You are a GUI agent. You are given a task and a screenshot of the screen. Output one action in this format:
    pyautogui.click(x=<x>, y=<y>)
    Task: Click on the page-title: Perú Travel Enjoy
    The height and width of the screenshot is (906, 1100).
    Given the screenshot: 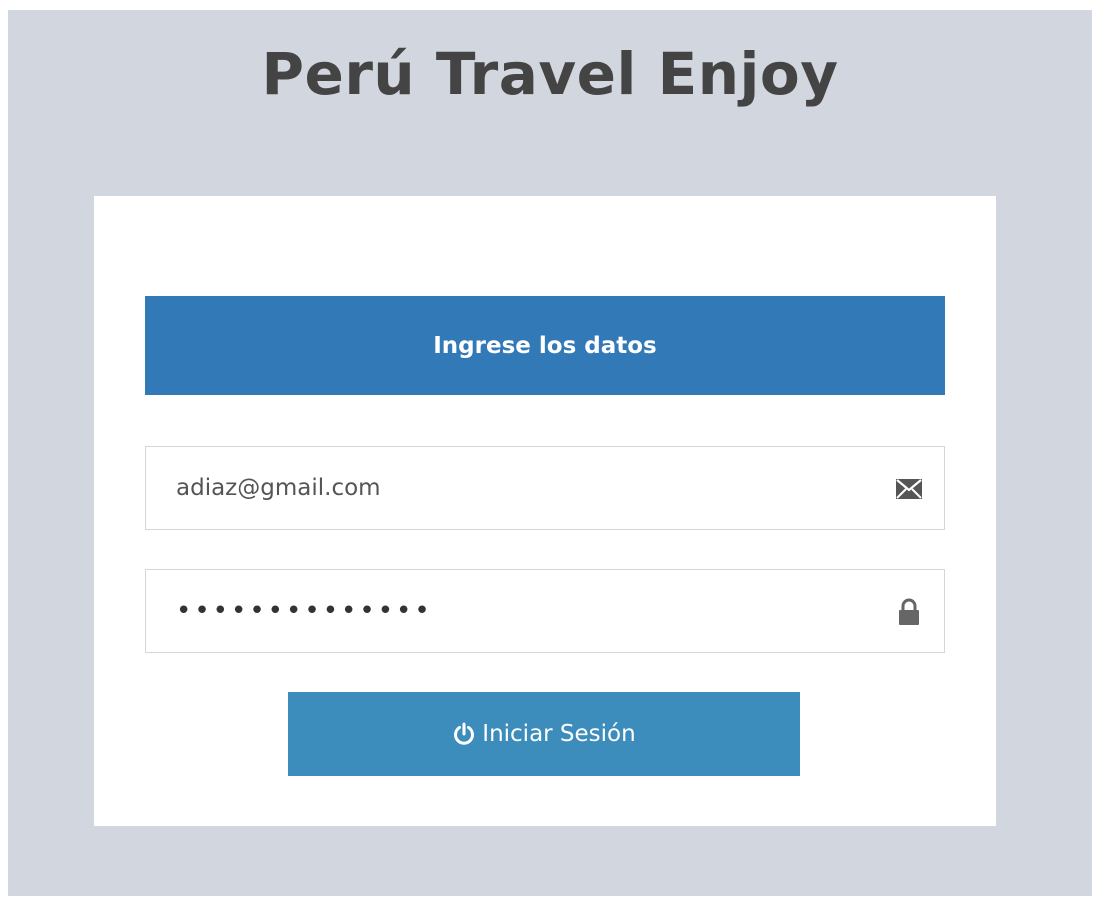 What is the action you would take?
    pyautogui.click(x=550, y=74)
    